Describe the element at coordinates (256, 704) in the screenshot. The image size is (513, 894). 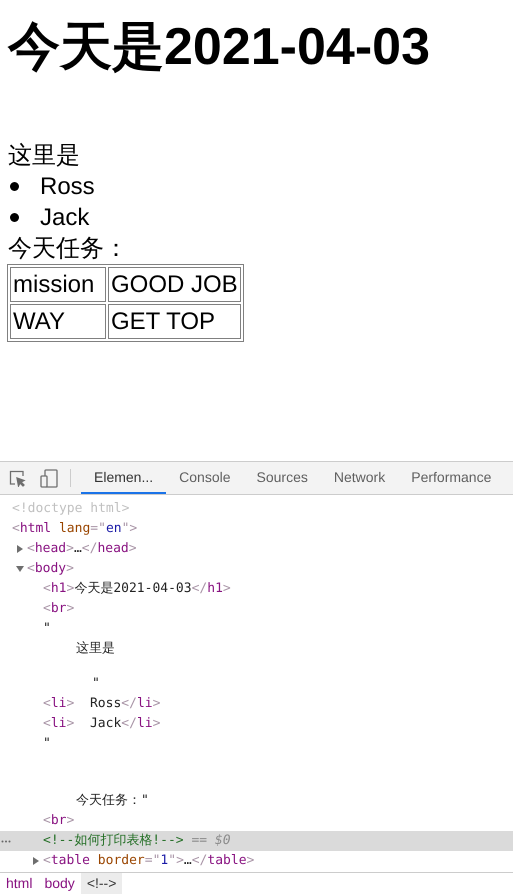
I see `dom-node-row: <li> Ross</li>` at that location.